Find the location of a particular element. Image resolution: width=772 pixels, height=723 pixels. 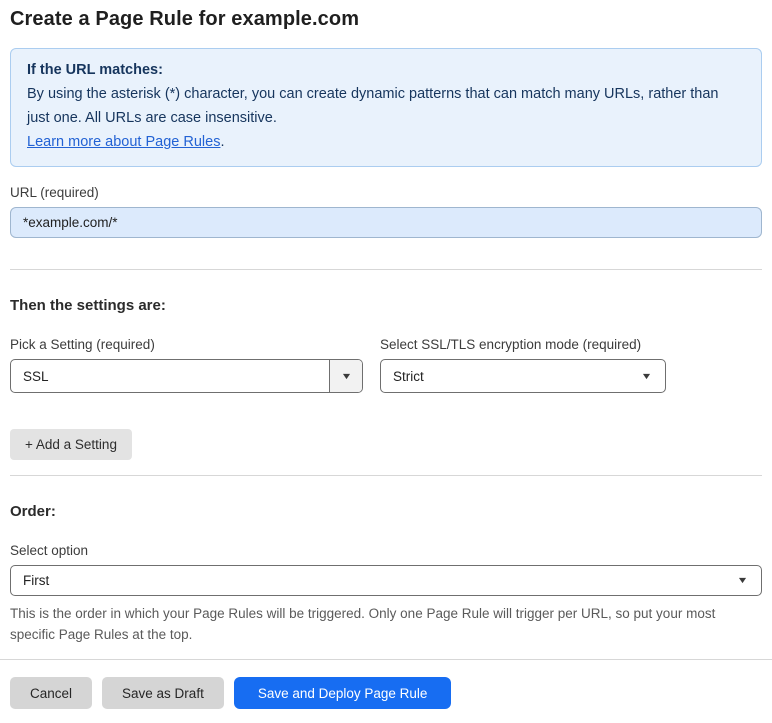

settings-section-heading: Then the settings are: is located at coordinates (88, 305).